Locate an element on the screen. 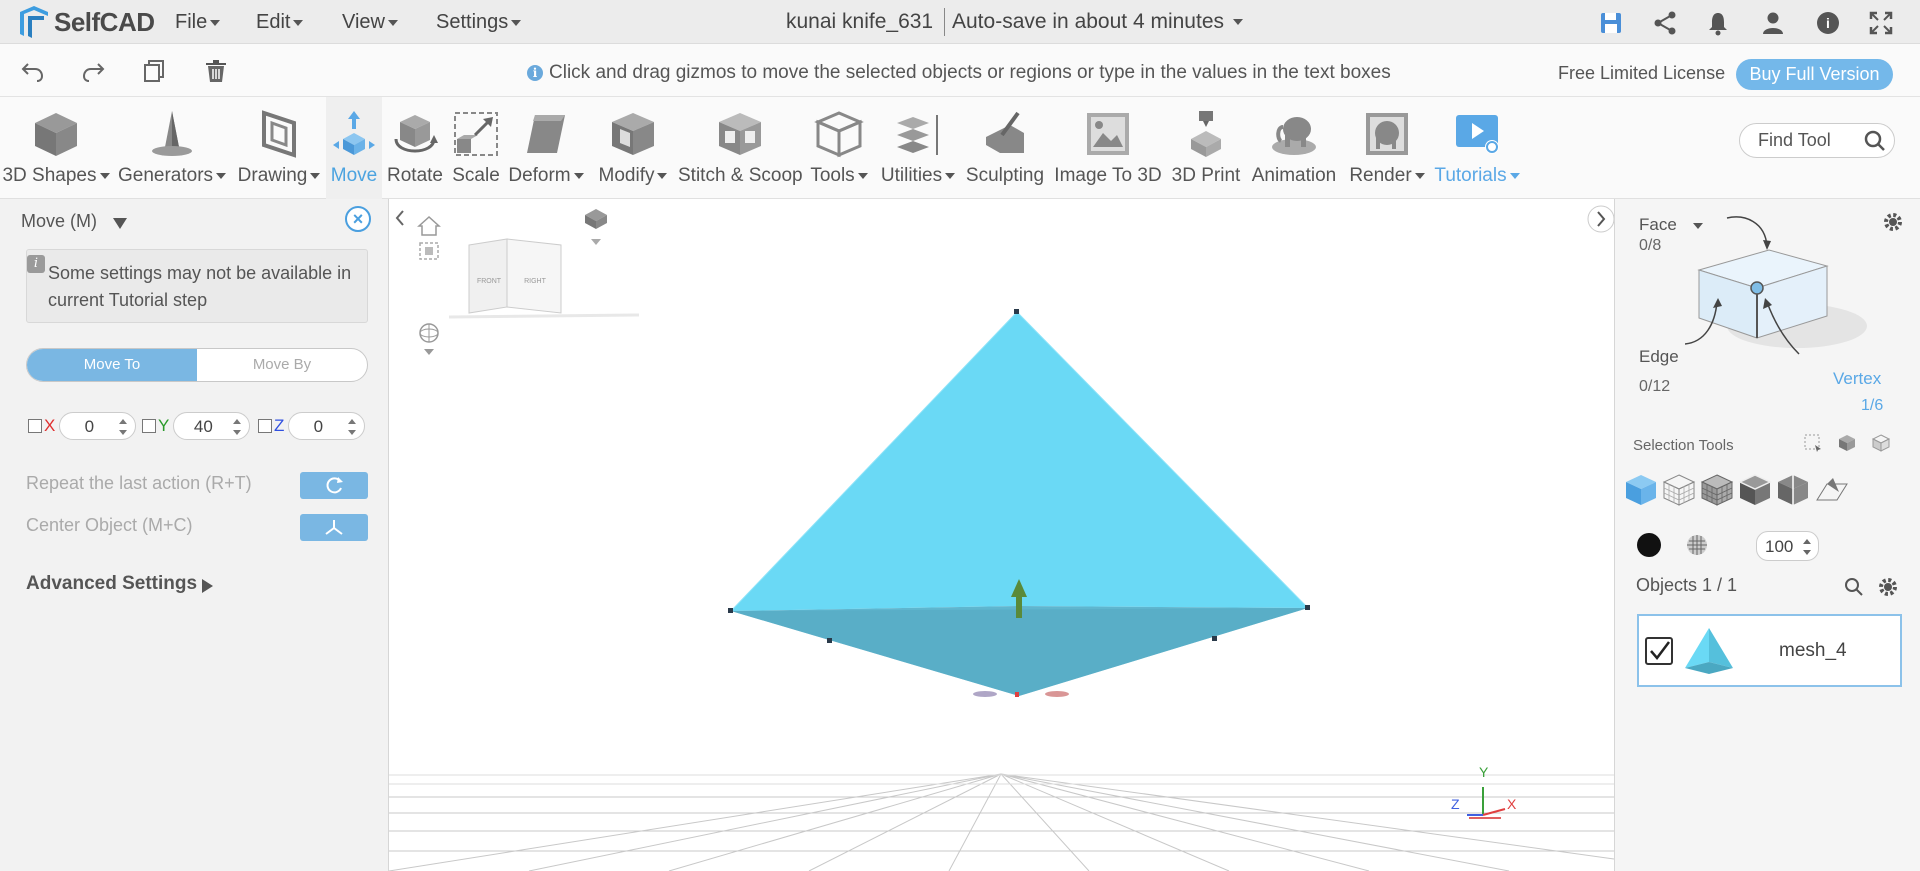 This screenshot has height=871, width=1920. share-icon is located at coordinates (1665, 23).